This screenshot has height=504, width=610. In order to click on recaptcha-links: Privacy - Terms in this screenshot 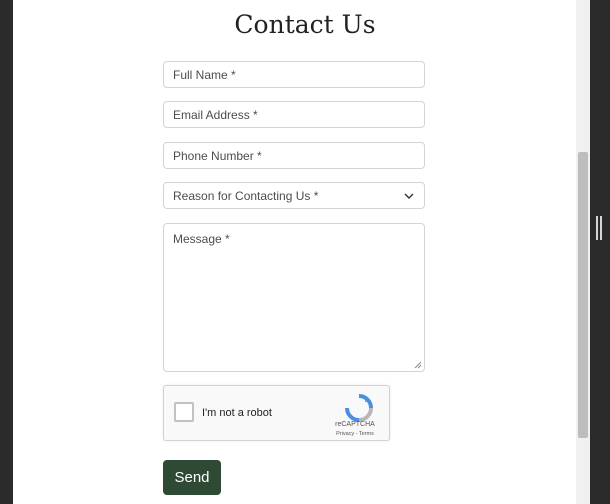, I will do `click(355, 434)`.